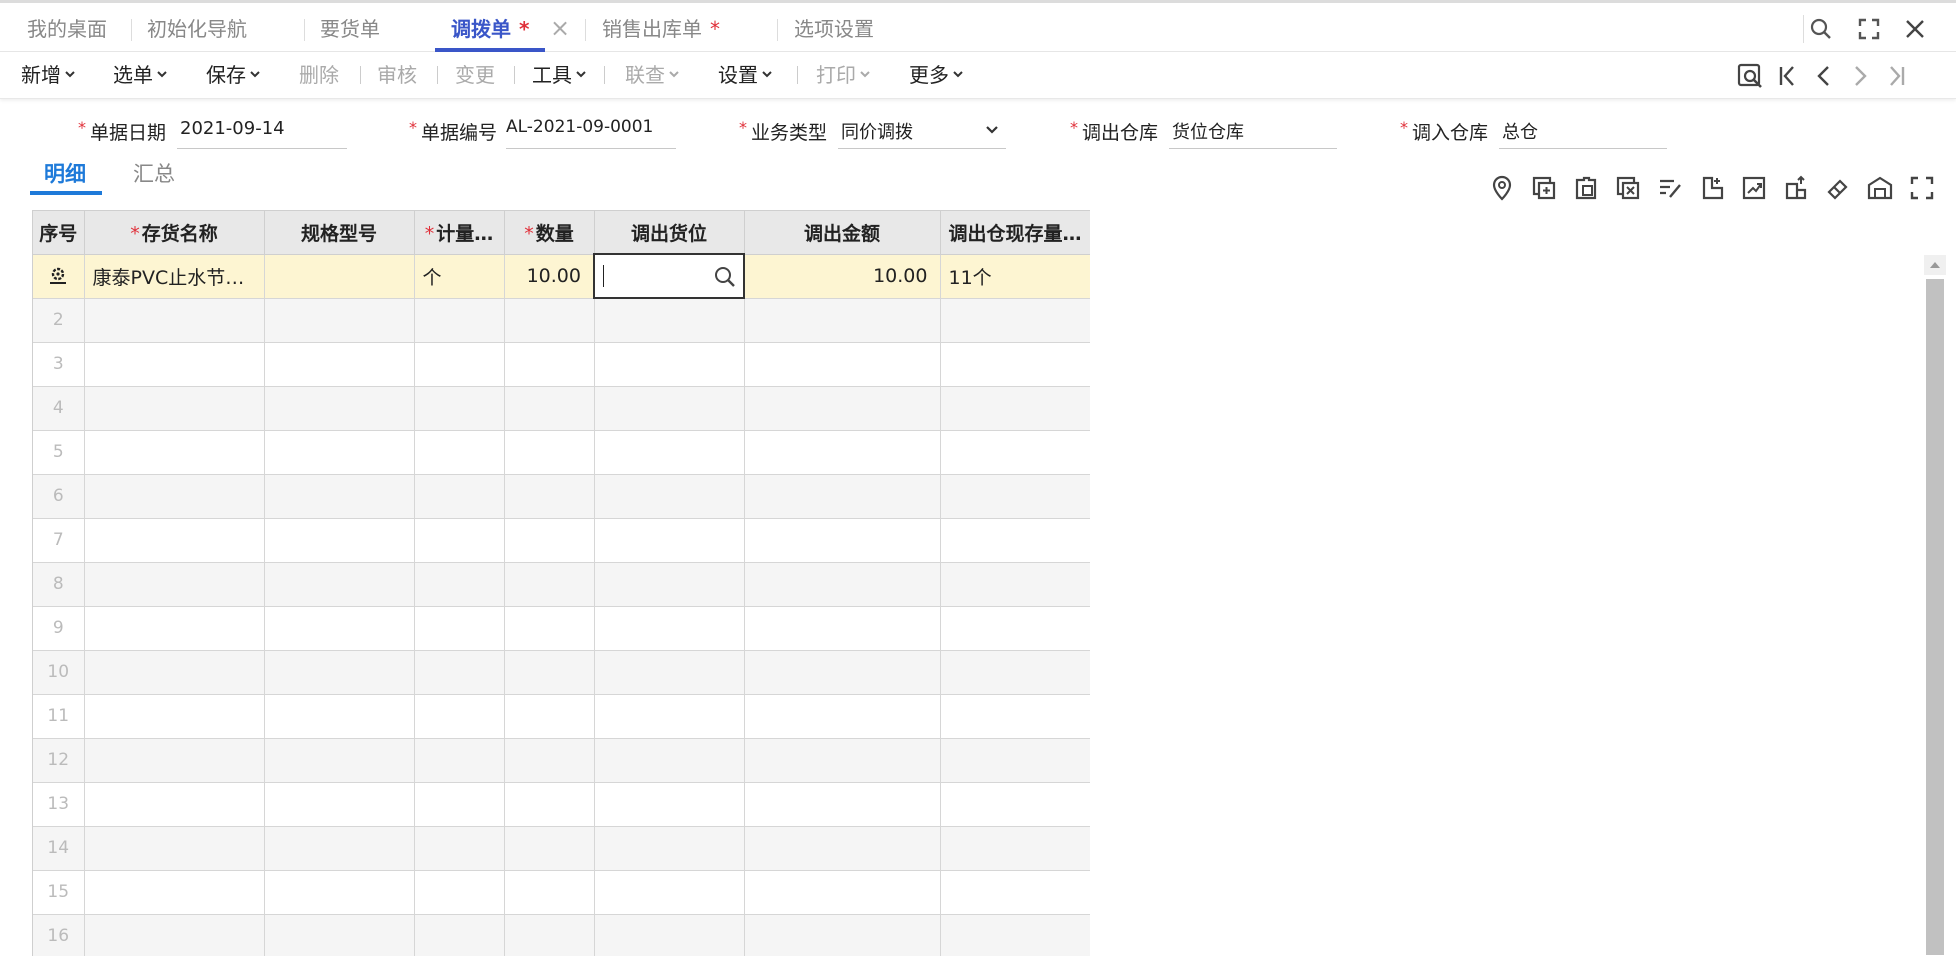 The height and width of the screenshot is (956, 1956). What do you see at coordinates (233, 75) in the screenshot?
I see `save-button: 保存` at bounding box center [233, 75].